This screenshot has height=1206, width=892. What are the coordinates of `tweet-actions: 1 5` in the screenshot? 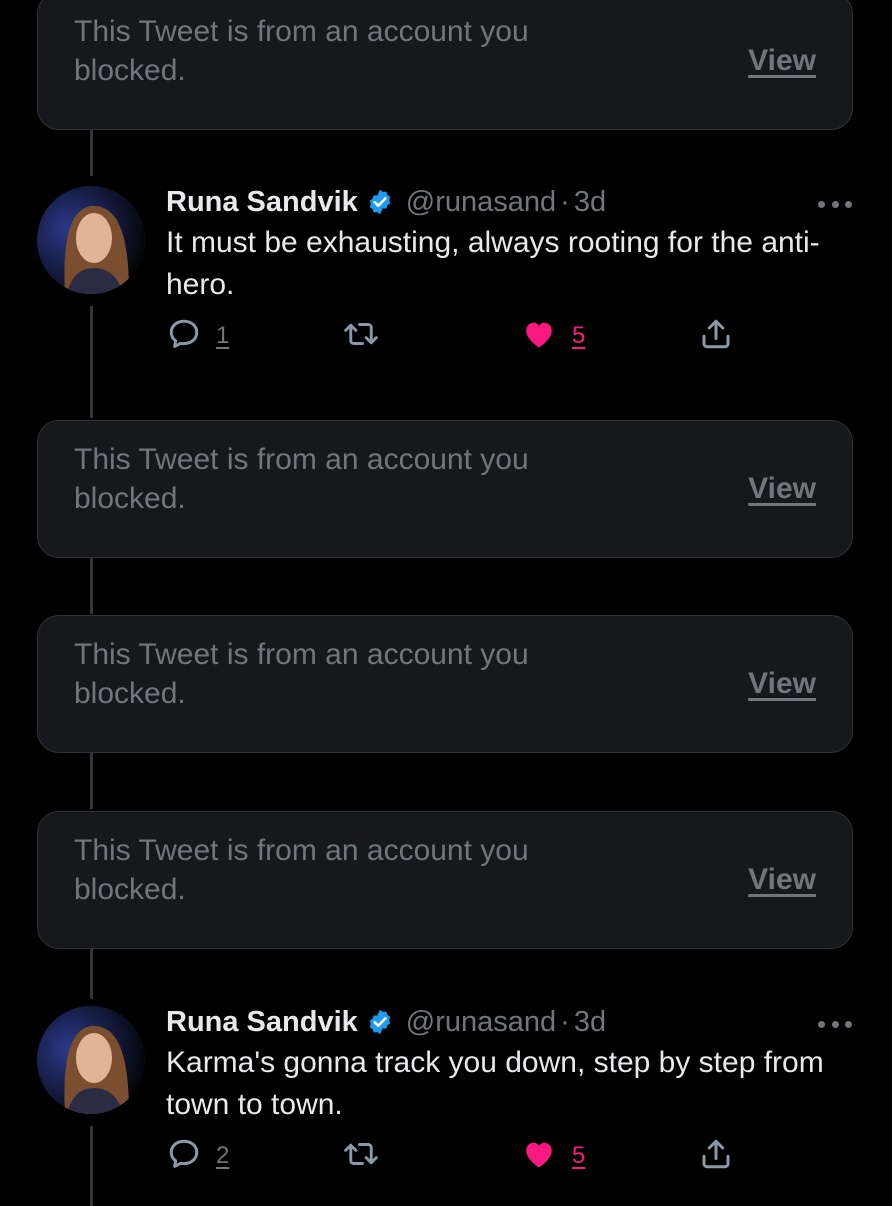 It's located at (466, 336).